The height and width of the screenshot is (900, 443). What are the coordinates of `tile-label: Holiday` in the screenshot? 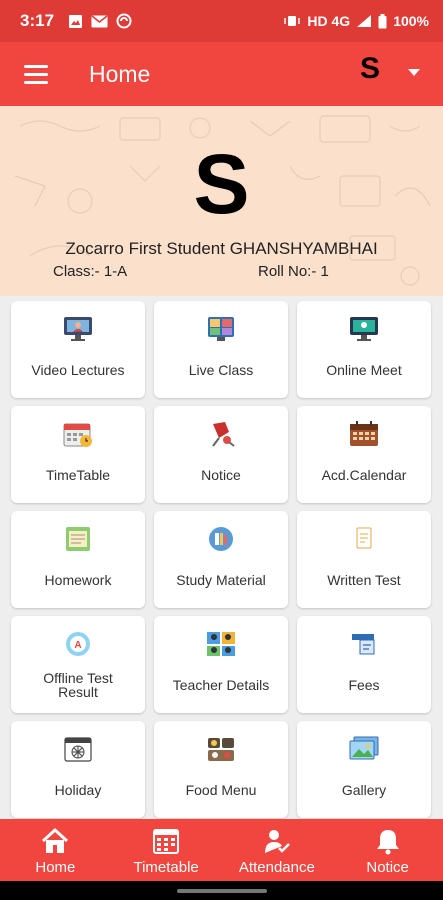 It's located at (78, 790).